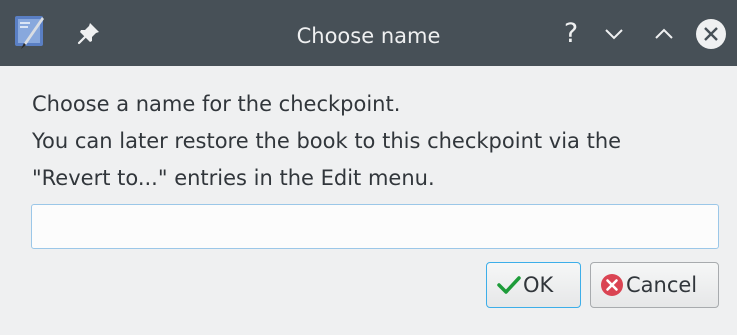 The image size is (737, 335). Describe the element at coordinates (375, 226) in the screenshot. I see `checkpoint-name-input` at that location.